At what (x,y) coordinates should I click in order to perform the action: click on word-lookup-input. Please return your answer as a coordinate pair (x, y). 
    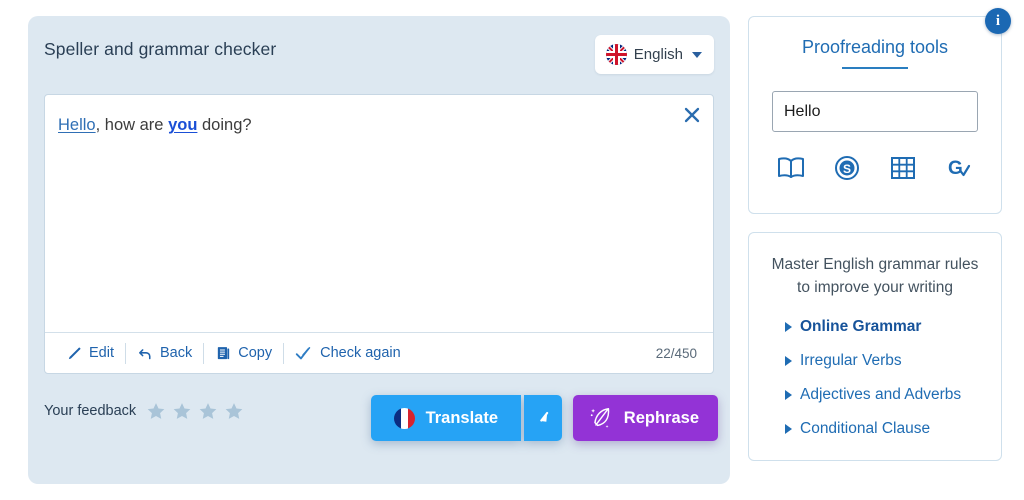
    Looking at the image, I should click on (875, 111).